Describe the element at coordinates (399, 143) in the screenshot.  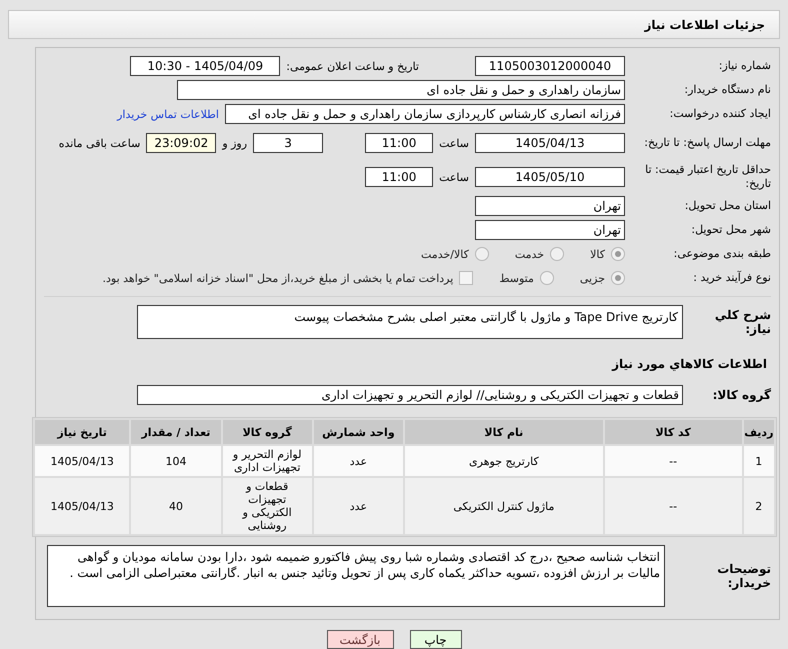
I see `deadline-time-field: 11:00` at that location.